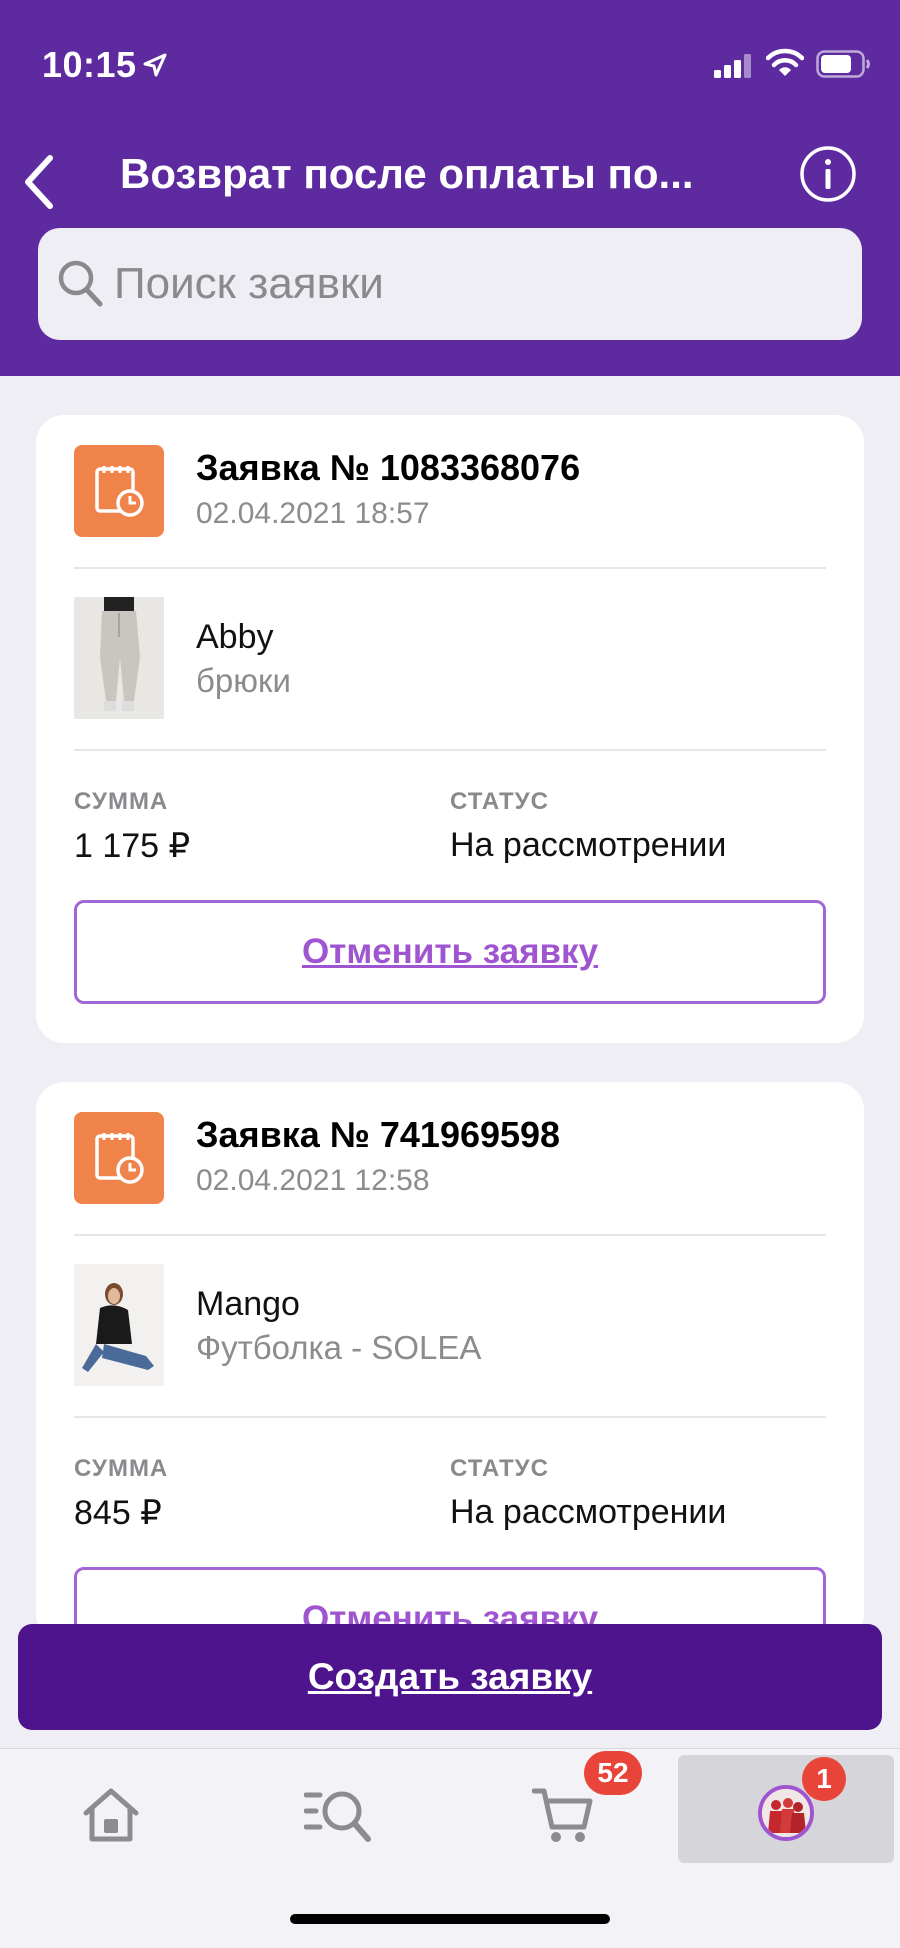 This screenshot has height=1948, width=900. Describe the element at coordinates (111, 1815) in the screenshot. I see `home-icon` at that location.